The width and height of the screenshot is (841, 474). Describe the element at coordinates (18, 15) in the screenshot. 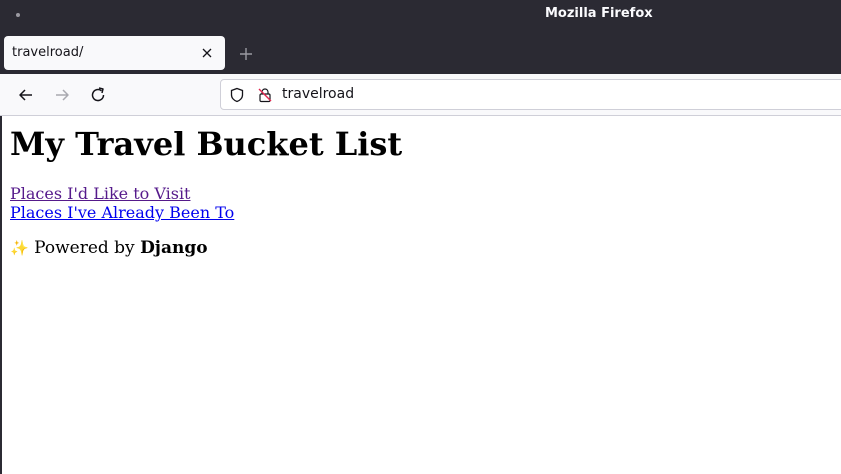

I see `window-menu-dot-icon` at that location.